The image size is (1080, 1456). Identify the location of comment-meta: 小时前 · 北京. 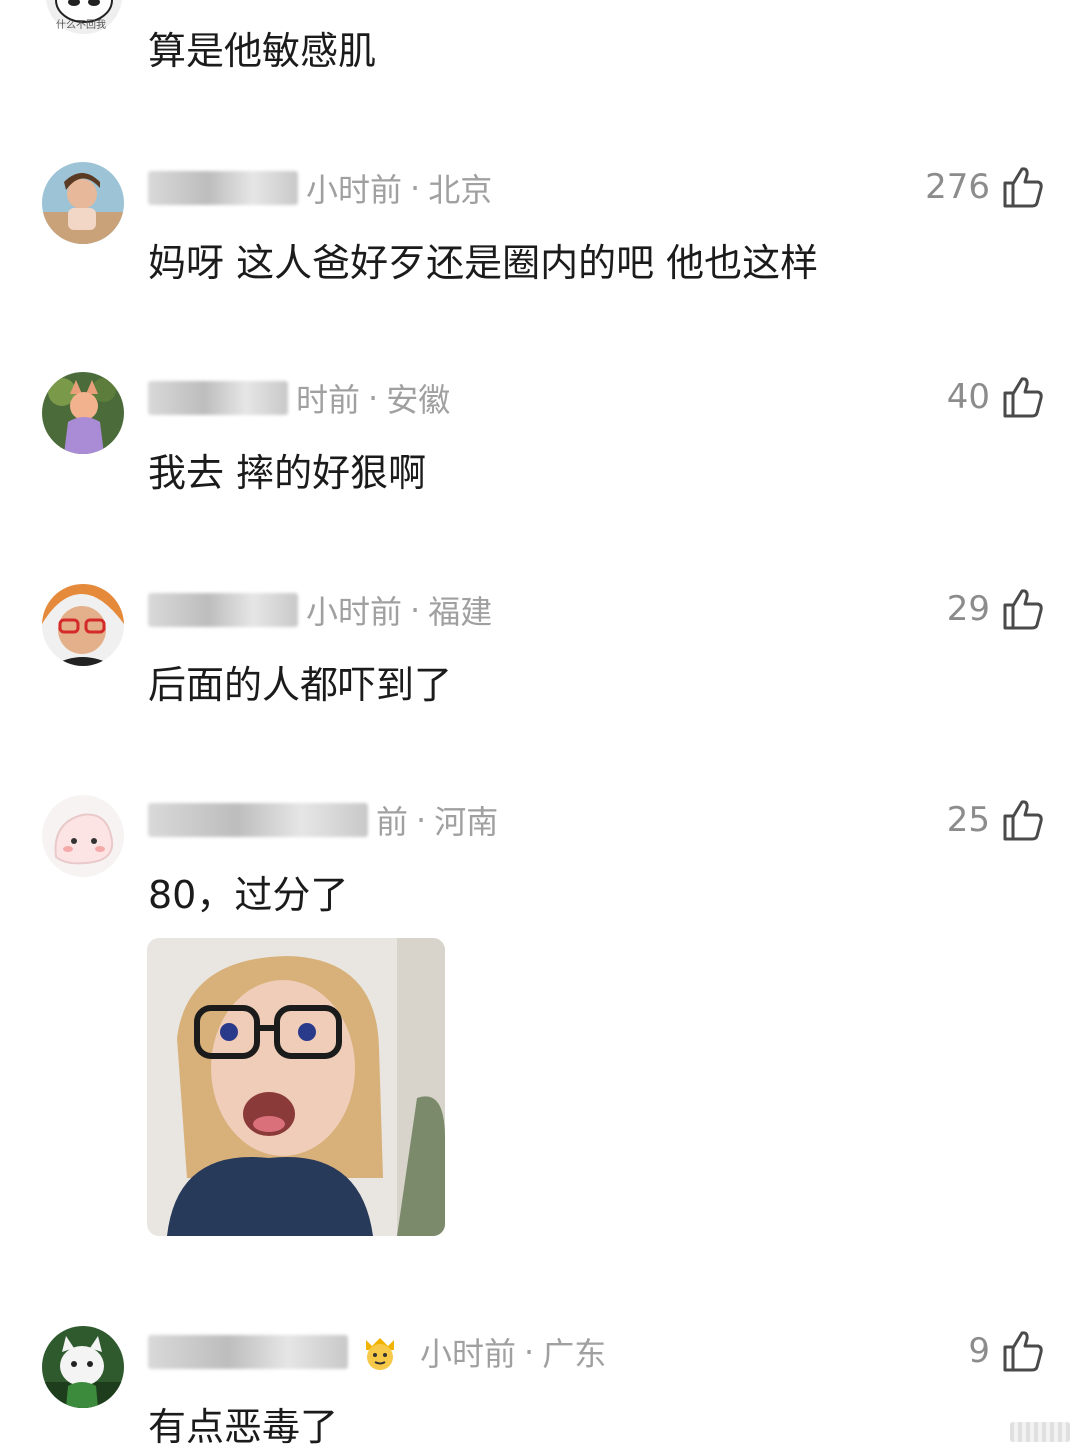
(320, 188).